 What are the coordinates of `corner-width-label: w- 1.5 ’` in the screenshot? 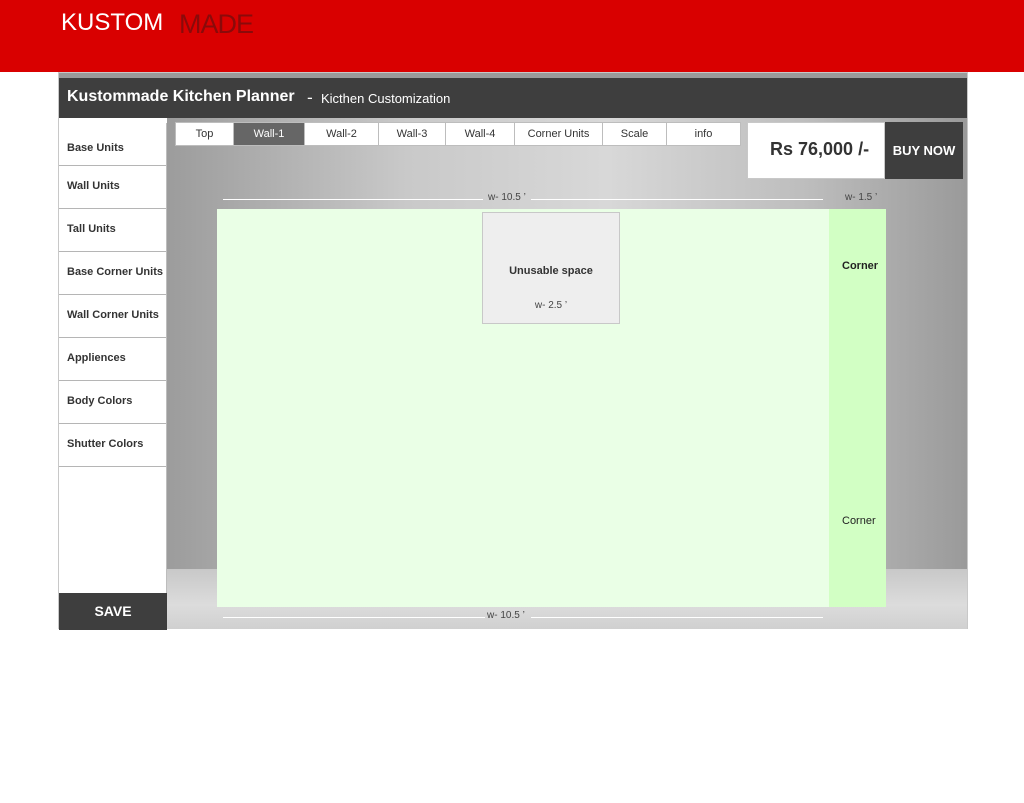 It's located at (861, 197).